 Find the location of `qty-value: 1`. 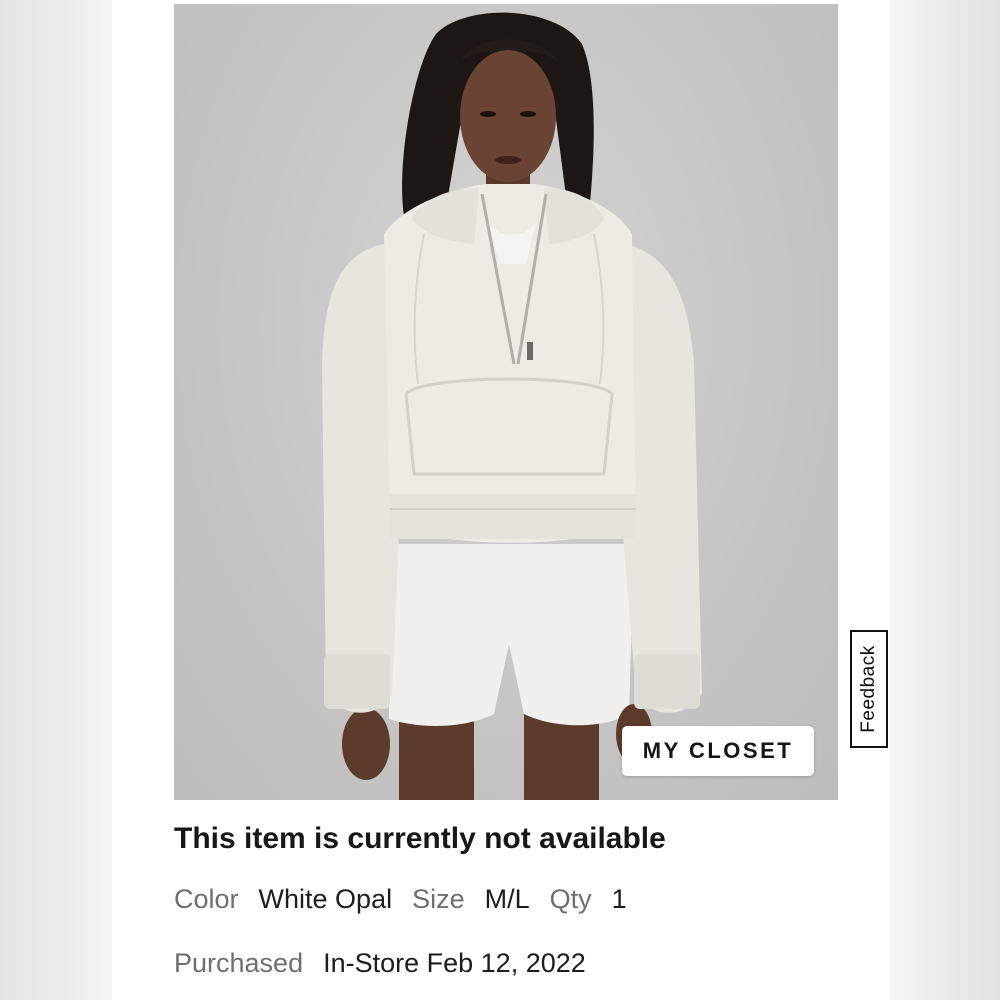

qty-value: 1 is located at coordinates (619, 899).